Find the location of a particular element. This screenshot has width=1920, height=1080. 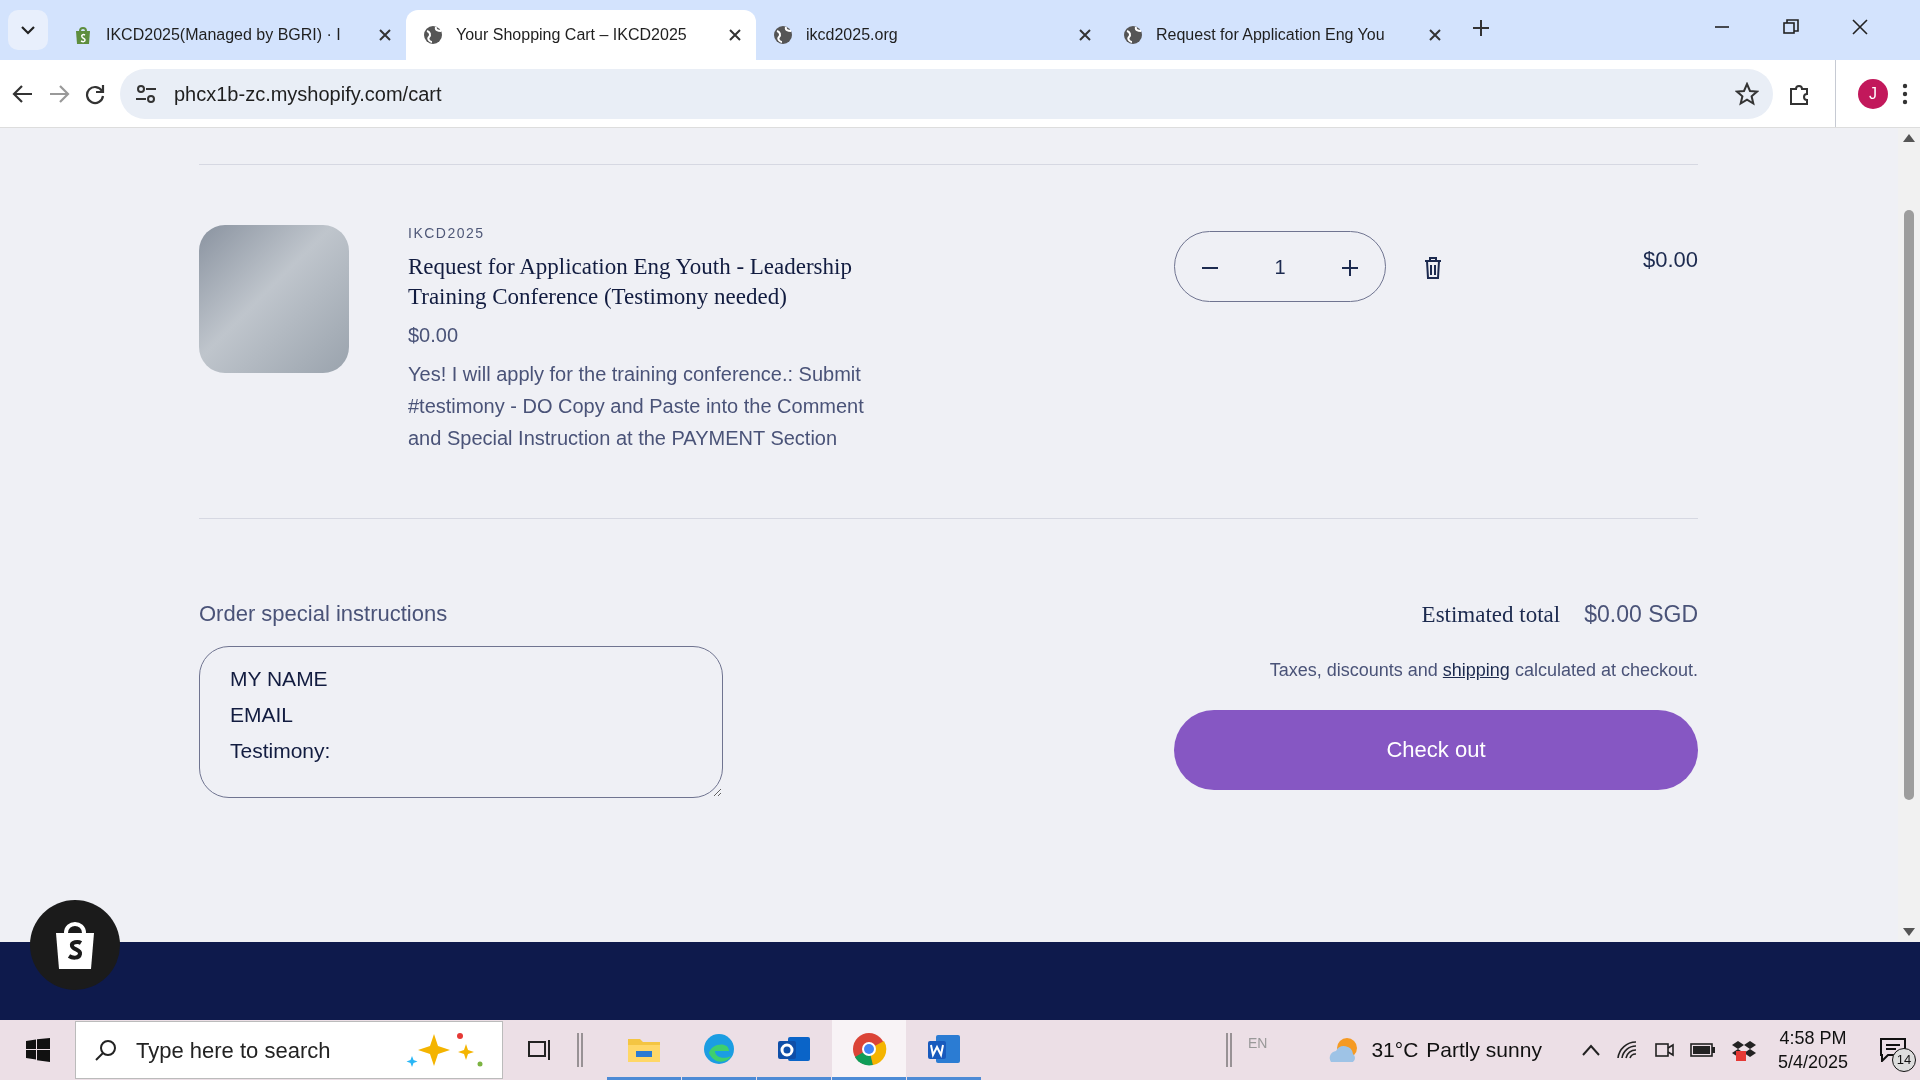

meeting-icon is located at coordinates (1663, 1050).